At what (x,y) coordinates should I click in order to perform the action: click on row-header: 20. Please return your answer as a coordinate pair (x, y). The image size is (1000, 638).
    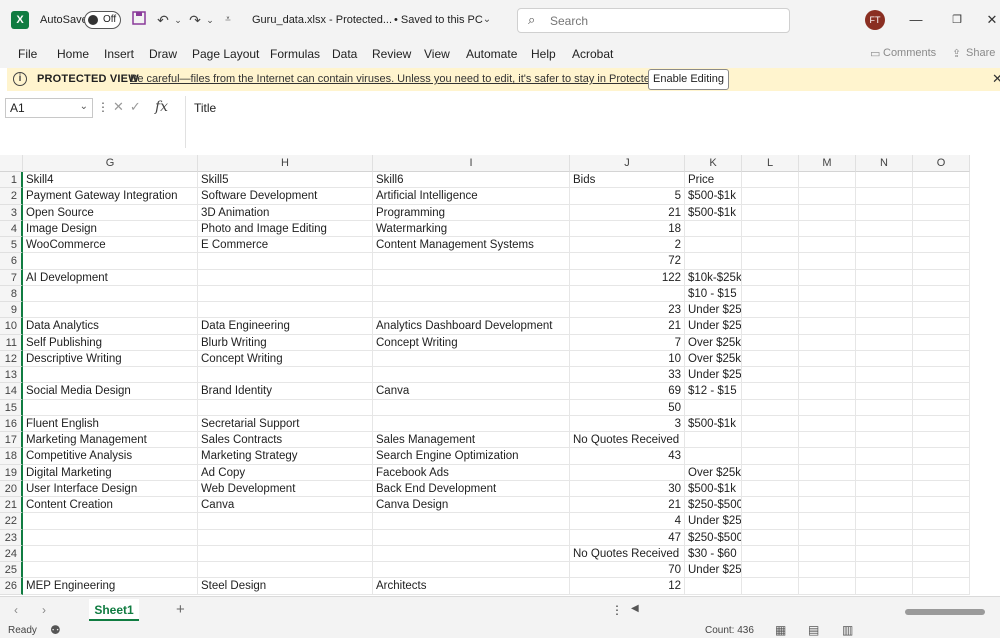
    Looking at the image, I should click on (11, 488).